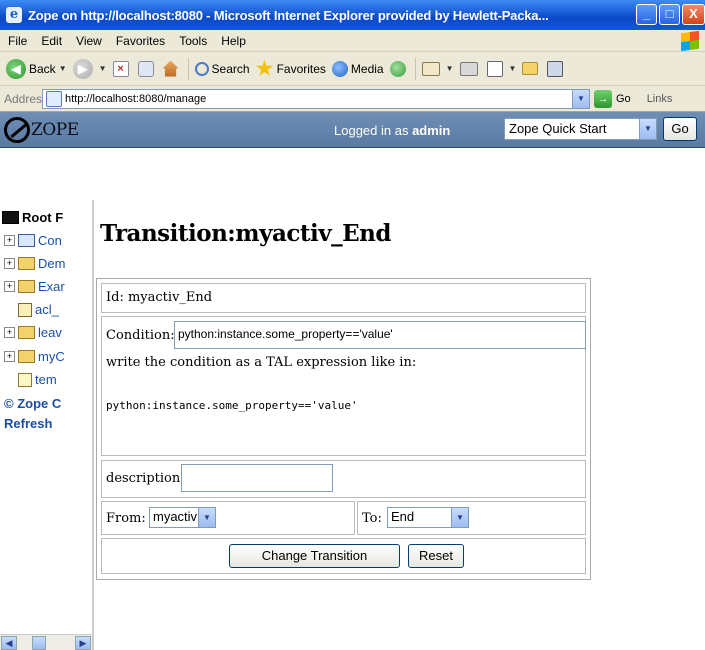 The width and height of the screenshot is (705, 650). I want to click on back-button: ◀ Back ▼, so click(36, 68).